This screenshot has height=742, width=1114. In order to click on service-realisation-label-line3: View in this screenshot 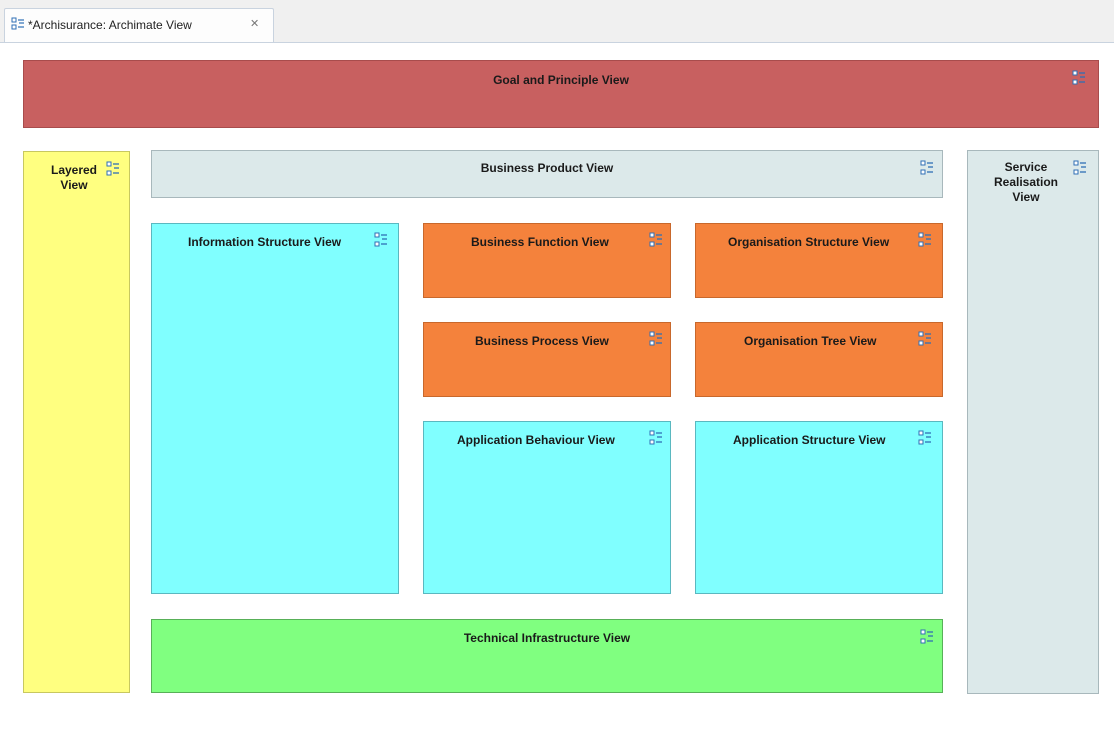, I will do `click(1026, 197)`.